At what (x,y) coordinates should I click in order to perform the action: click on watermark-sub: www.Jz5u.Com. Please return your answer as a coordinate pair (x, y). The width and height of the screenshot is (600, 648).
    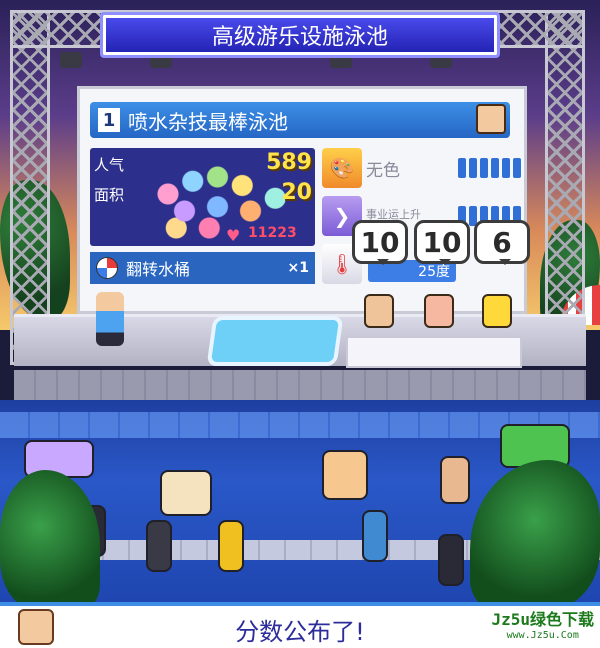
    Looking at the image, I should click on (542, 635).